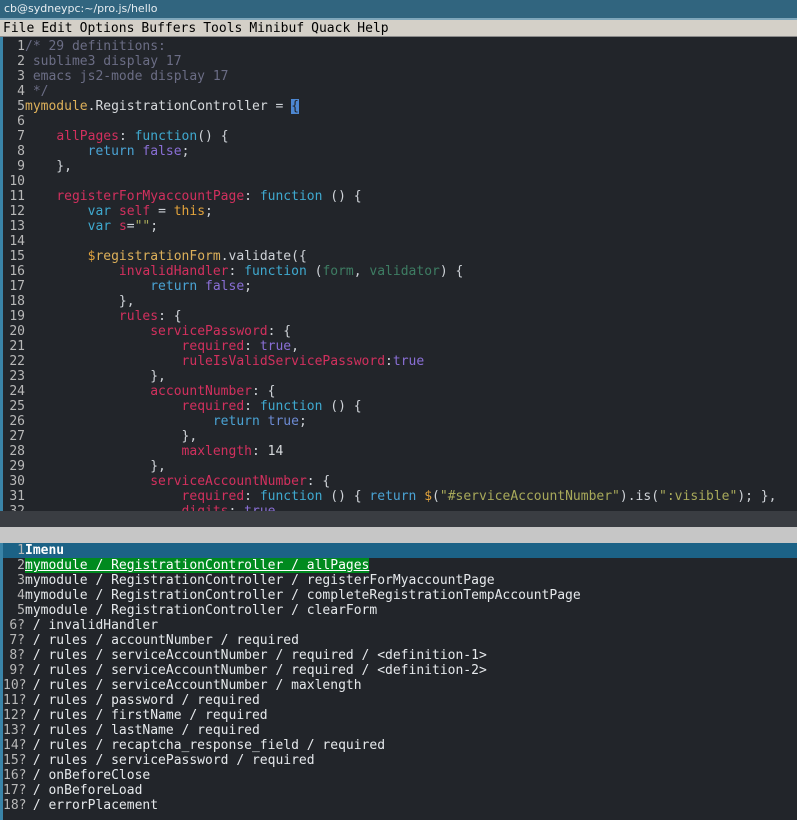 Image resolution: width=797 pixels, height=820 pixels. I want to click on code-line: 23 },, so click(398, 376).